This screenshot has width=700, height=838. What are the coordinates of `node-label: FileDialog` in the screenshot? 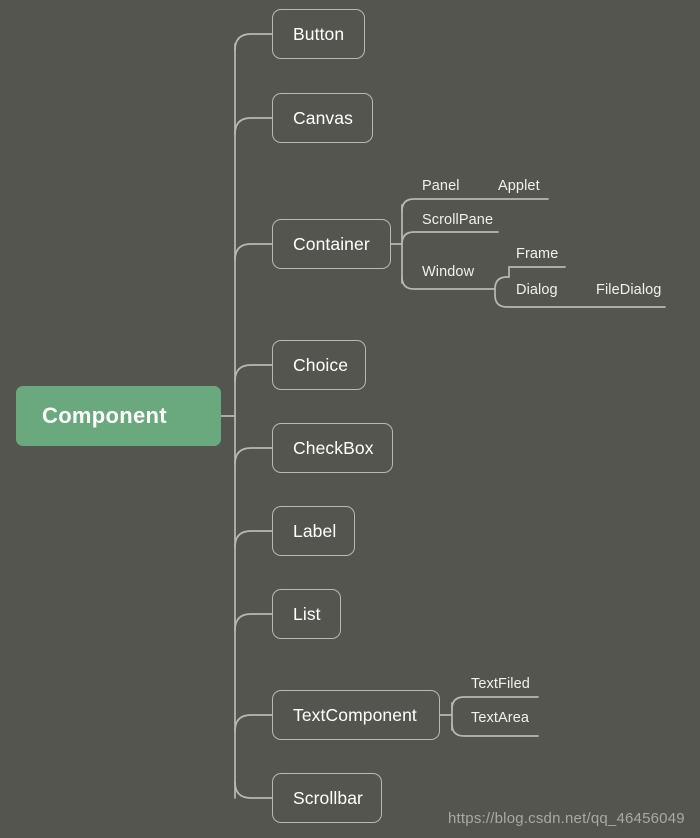 It's located at (629, 290).